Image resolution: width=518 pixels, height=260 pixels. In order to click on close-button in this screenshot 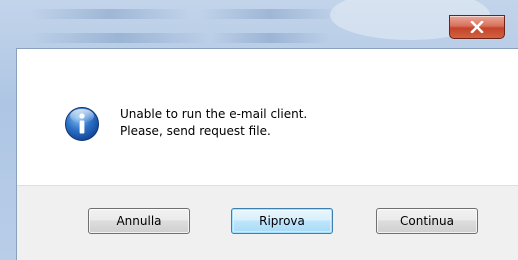, I will do `click(477, 27)`.